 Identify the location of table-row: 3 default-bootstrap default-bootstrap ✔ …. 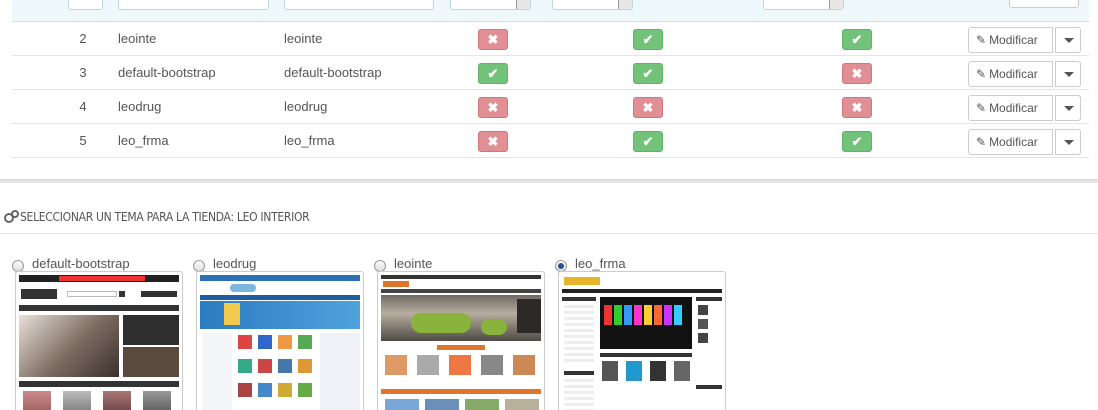
(550, 73).